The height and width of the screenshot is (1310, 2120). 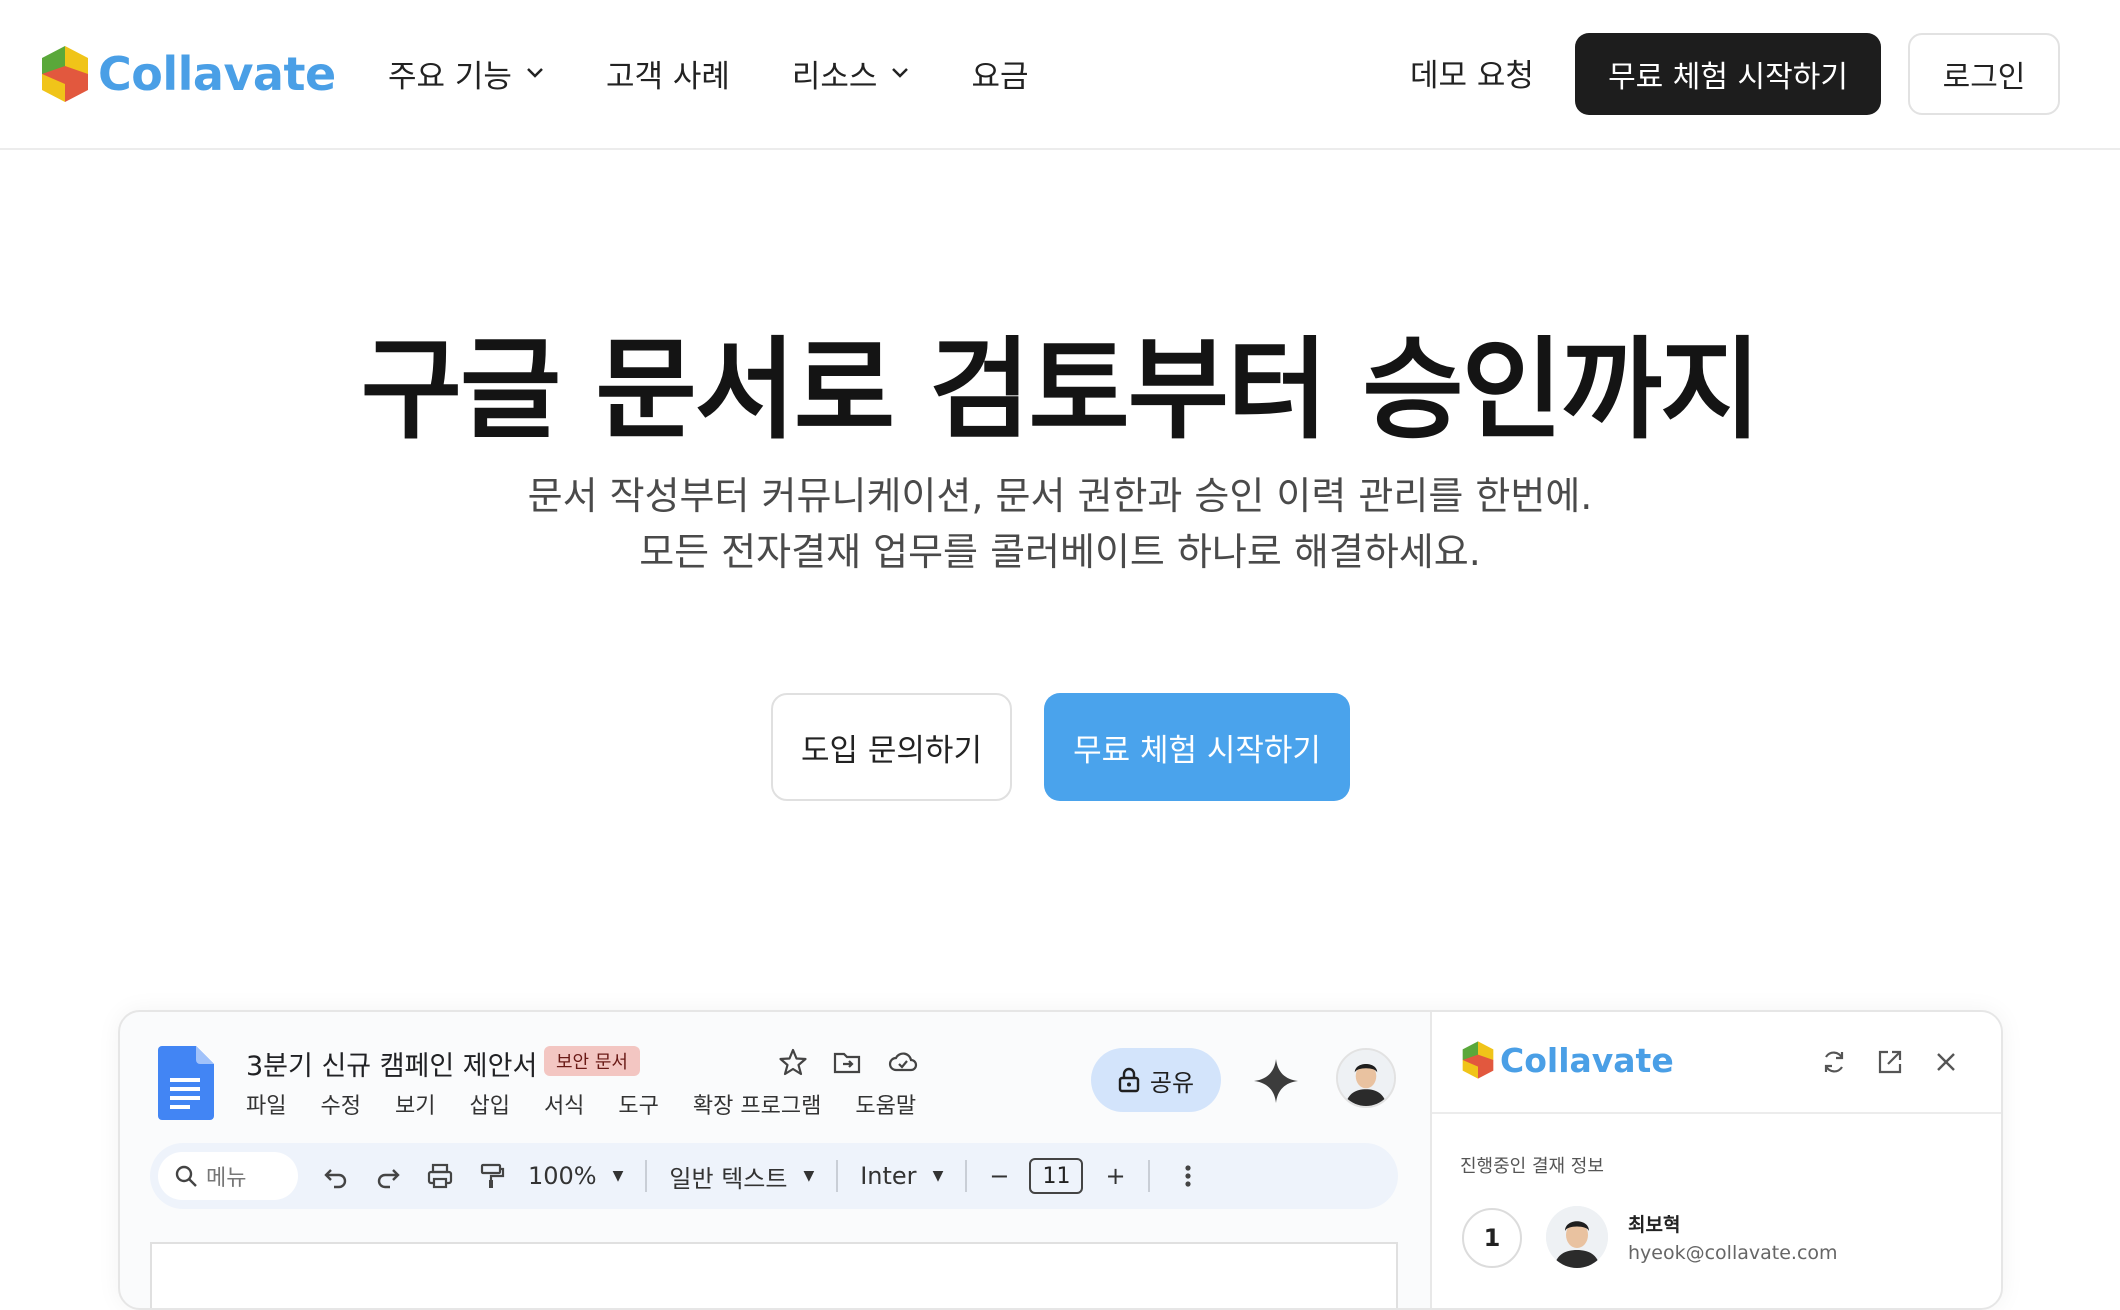 What do you see at coordinates (1984, 74) in the screenshot?
I see `login-button: 로그인` at bounding box center [1984, 74].